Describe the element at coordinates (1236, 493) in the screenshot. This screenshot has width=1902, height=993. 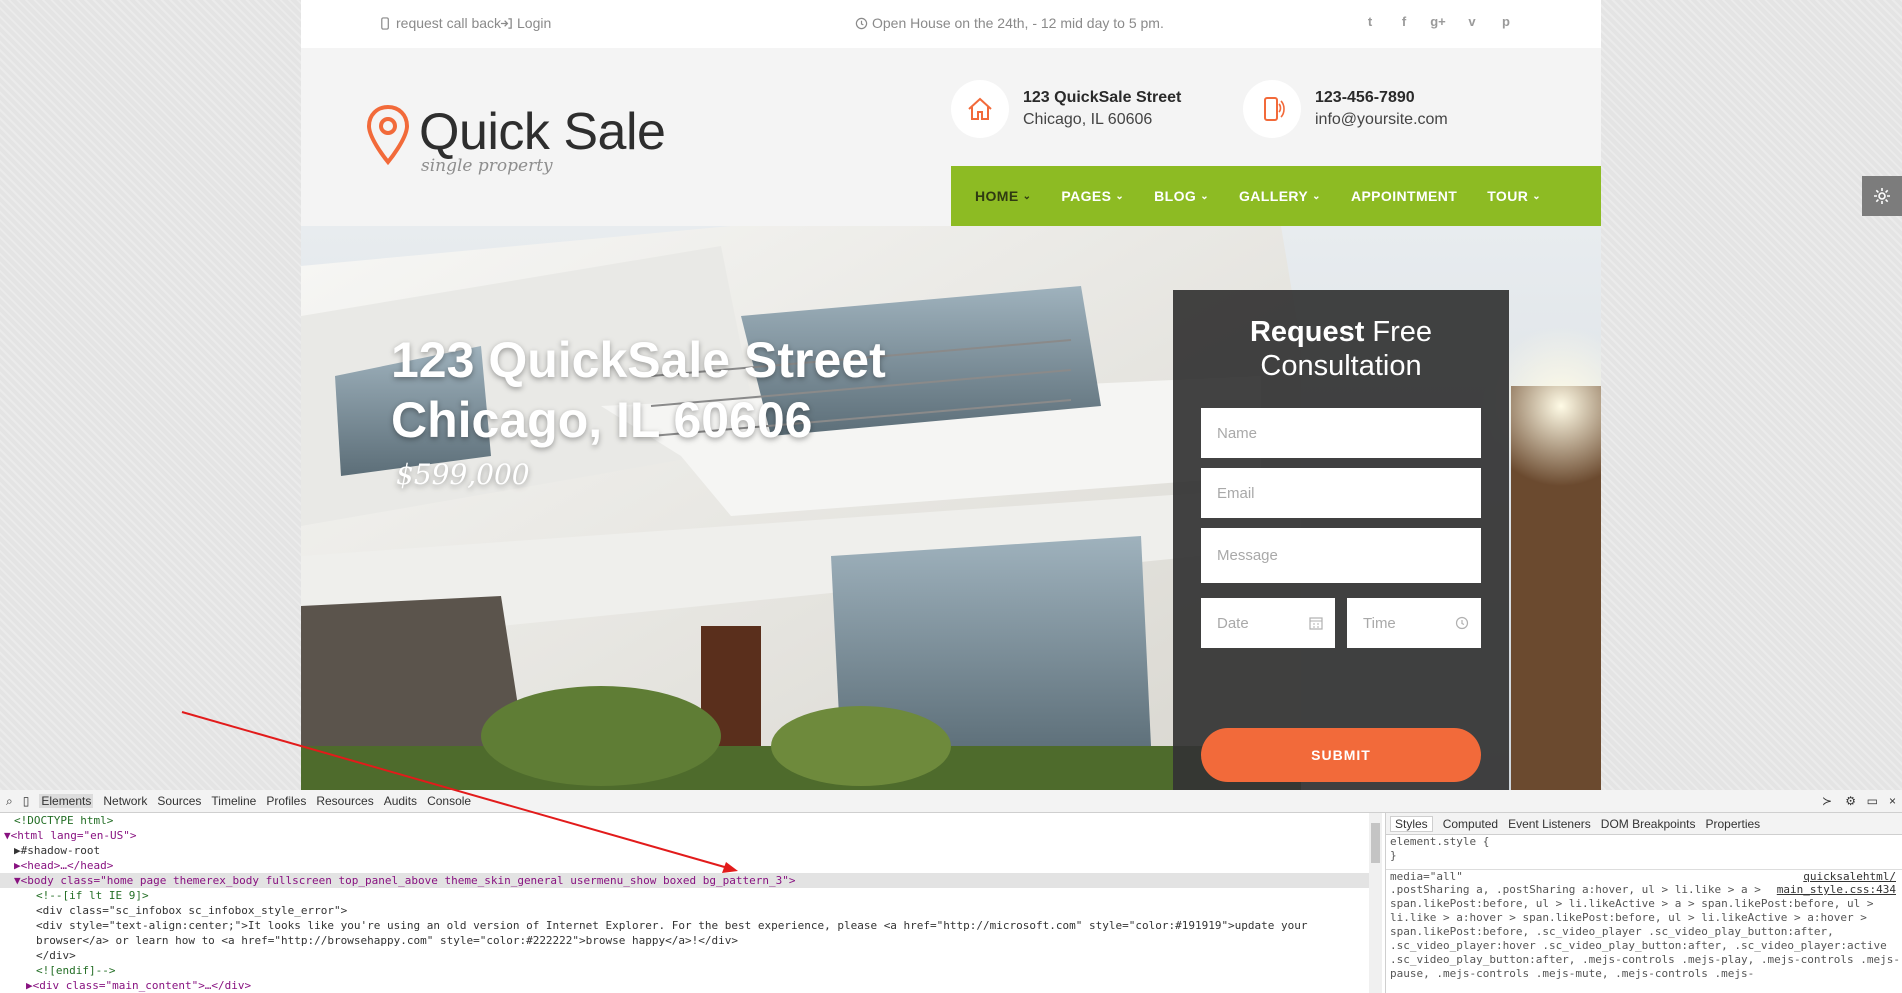
I see `email-placeholder: Email` at that location.